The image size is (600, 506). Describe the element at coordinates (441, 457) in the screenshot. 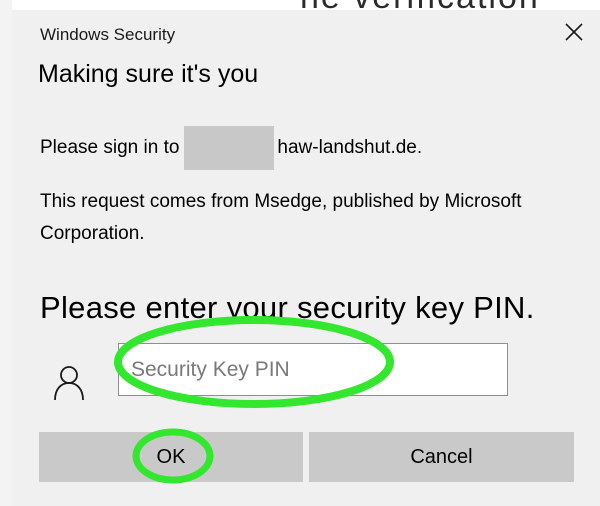

I see `cancel-button: Cancel` at that location.